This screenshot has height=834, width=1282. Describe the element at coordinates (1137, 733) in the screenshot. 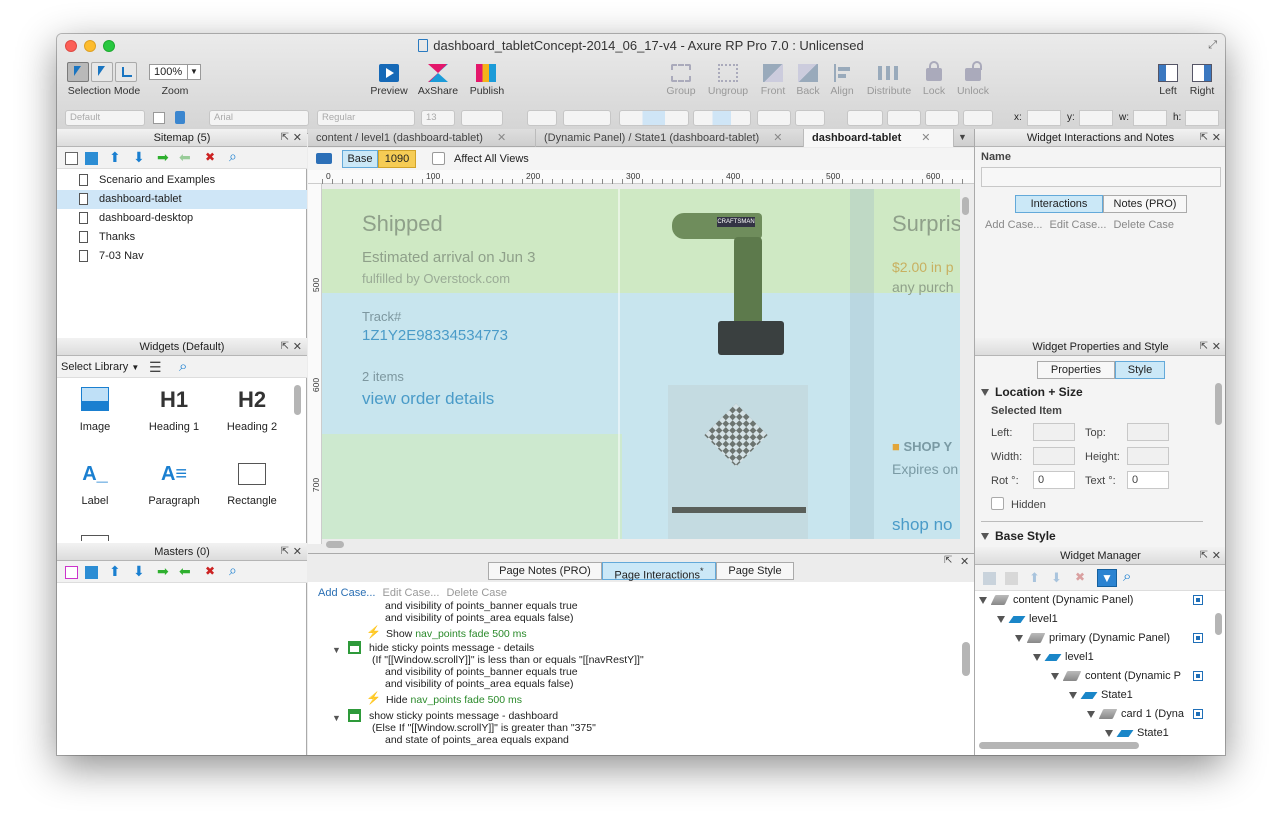

I see `tree-node-state1-card: State1` at that location.